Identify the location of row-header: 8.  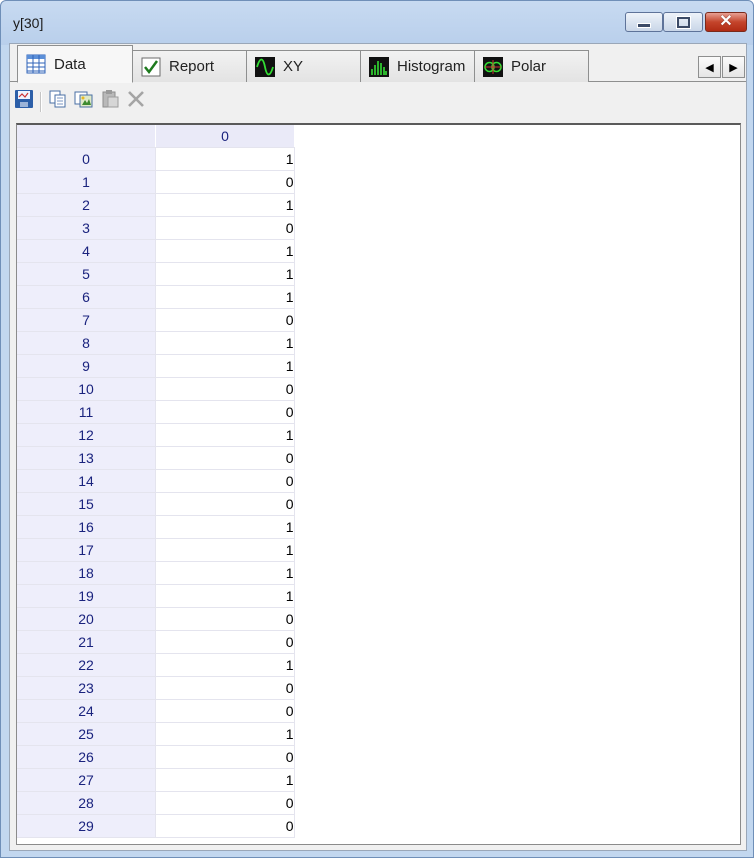
(86, 343).